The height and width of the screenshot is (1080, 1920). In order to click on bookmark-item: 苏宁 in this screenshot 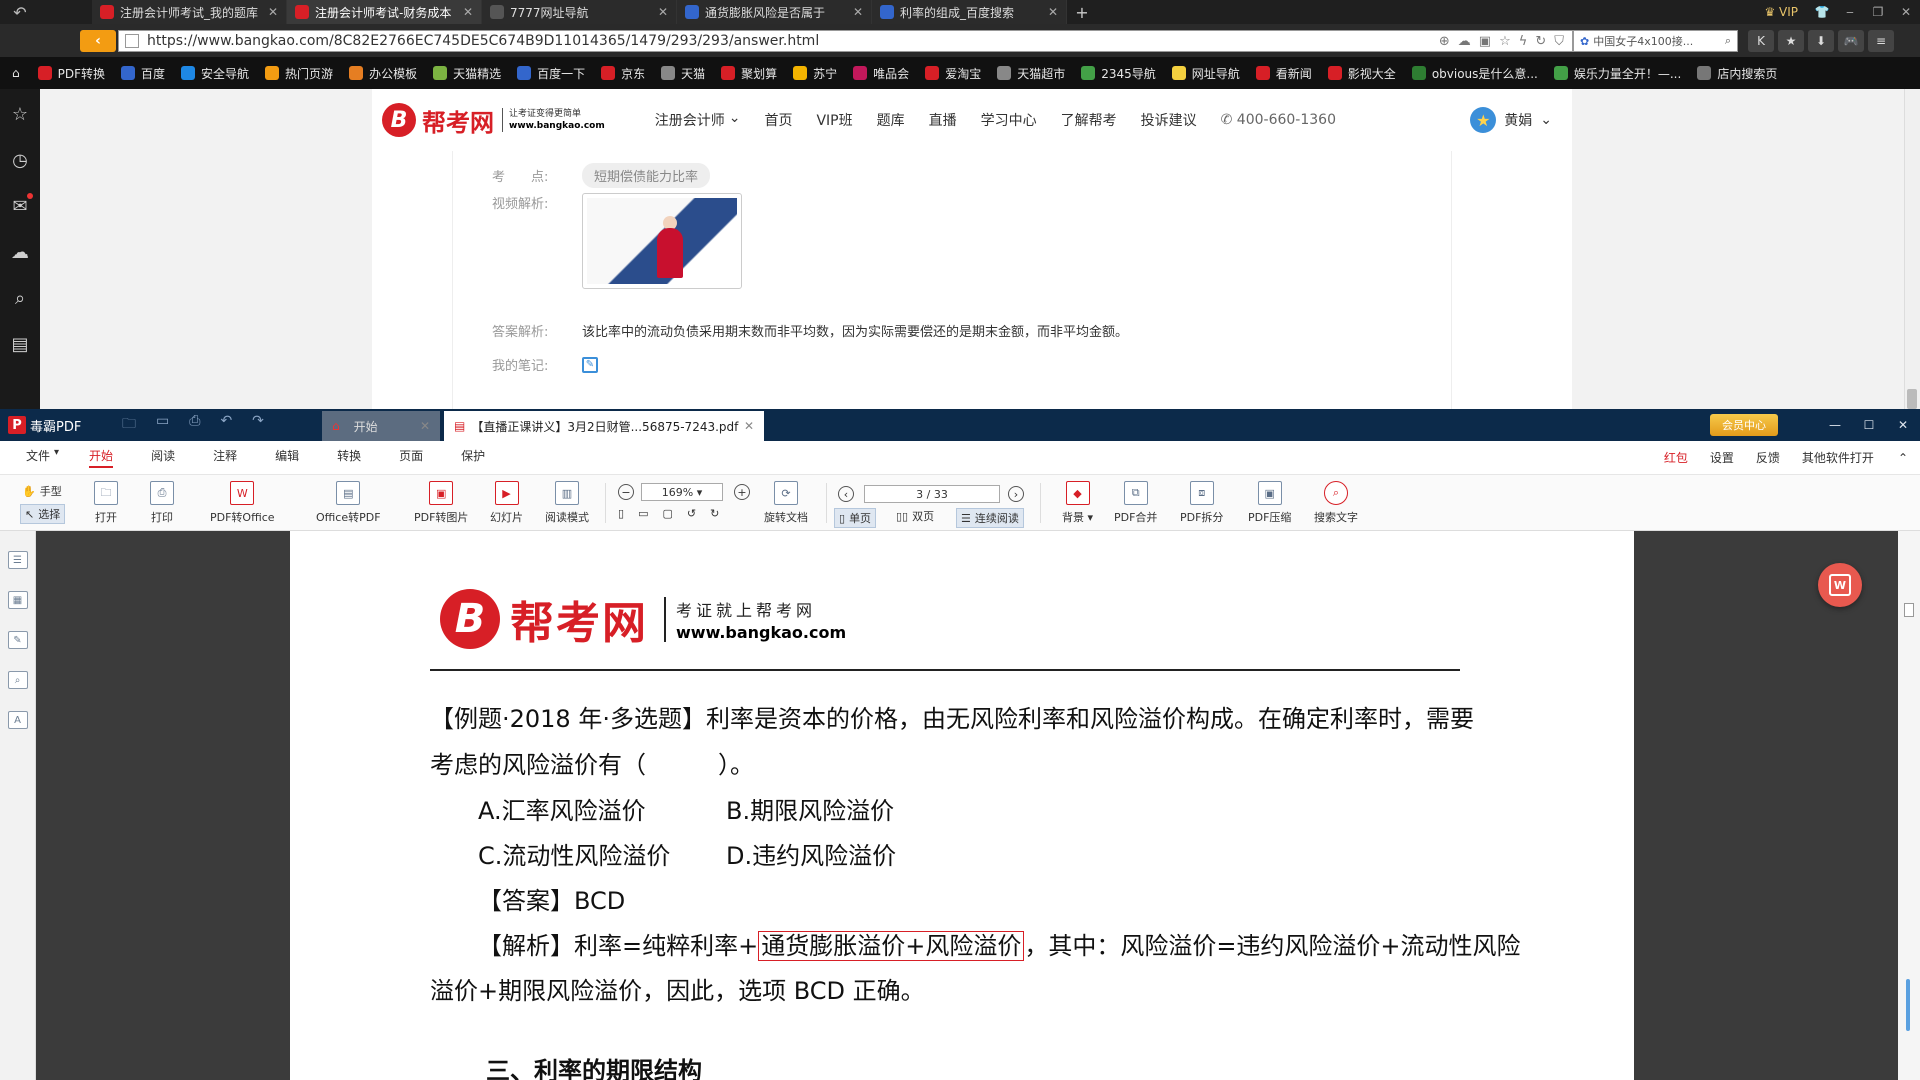, I will do `click(817, 73)`.